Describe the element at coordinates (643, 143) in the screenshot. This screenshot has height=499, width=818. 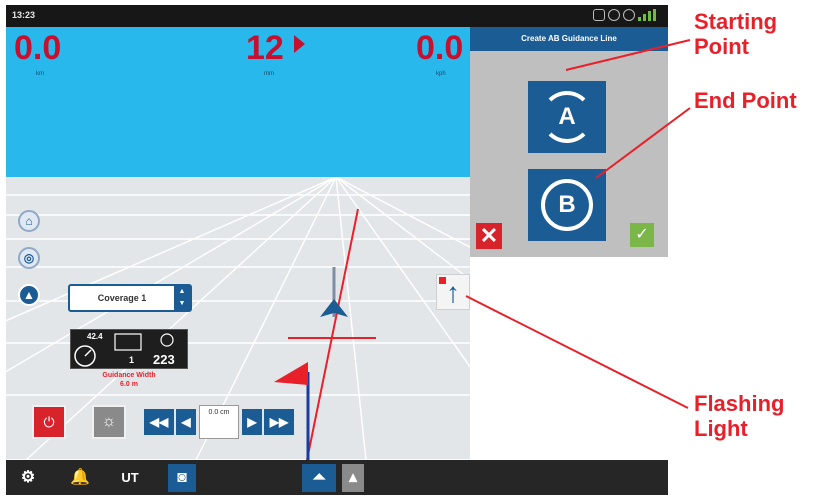
I see `callout-line-end` at that location.